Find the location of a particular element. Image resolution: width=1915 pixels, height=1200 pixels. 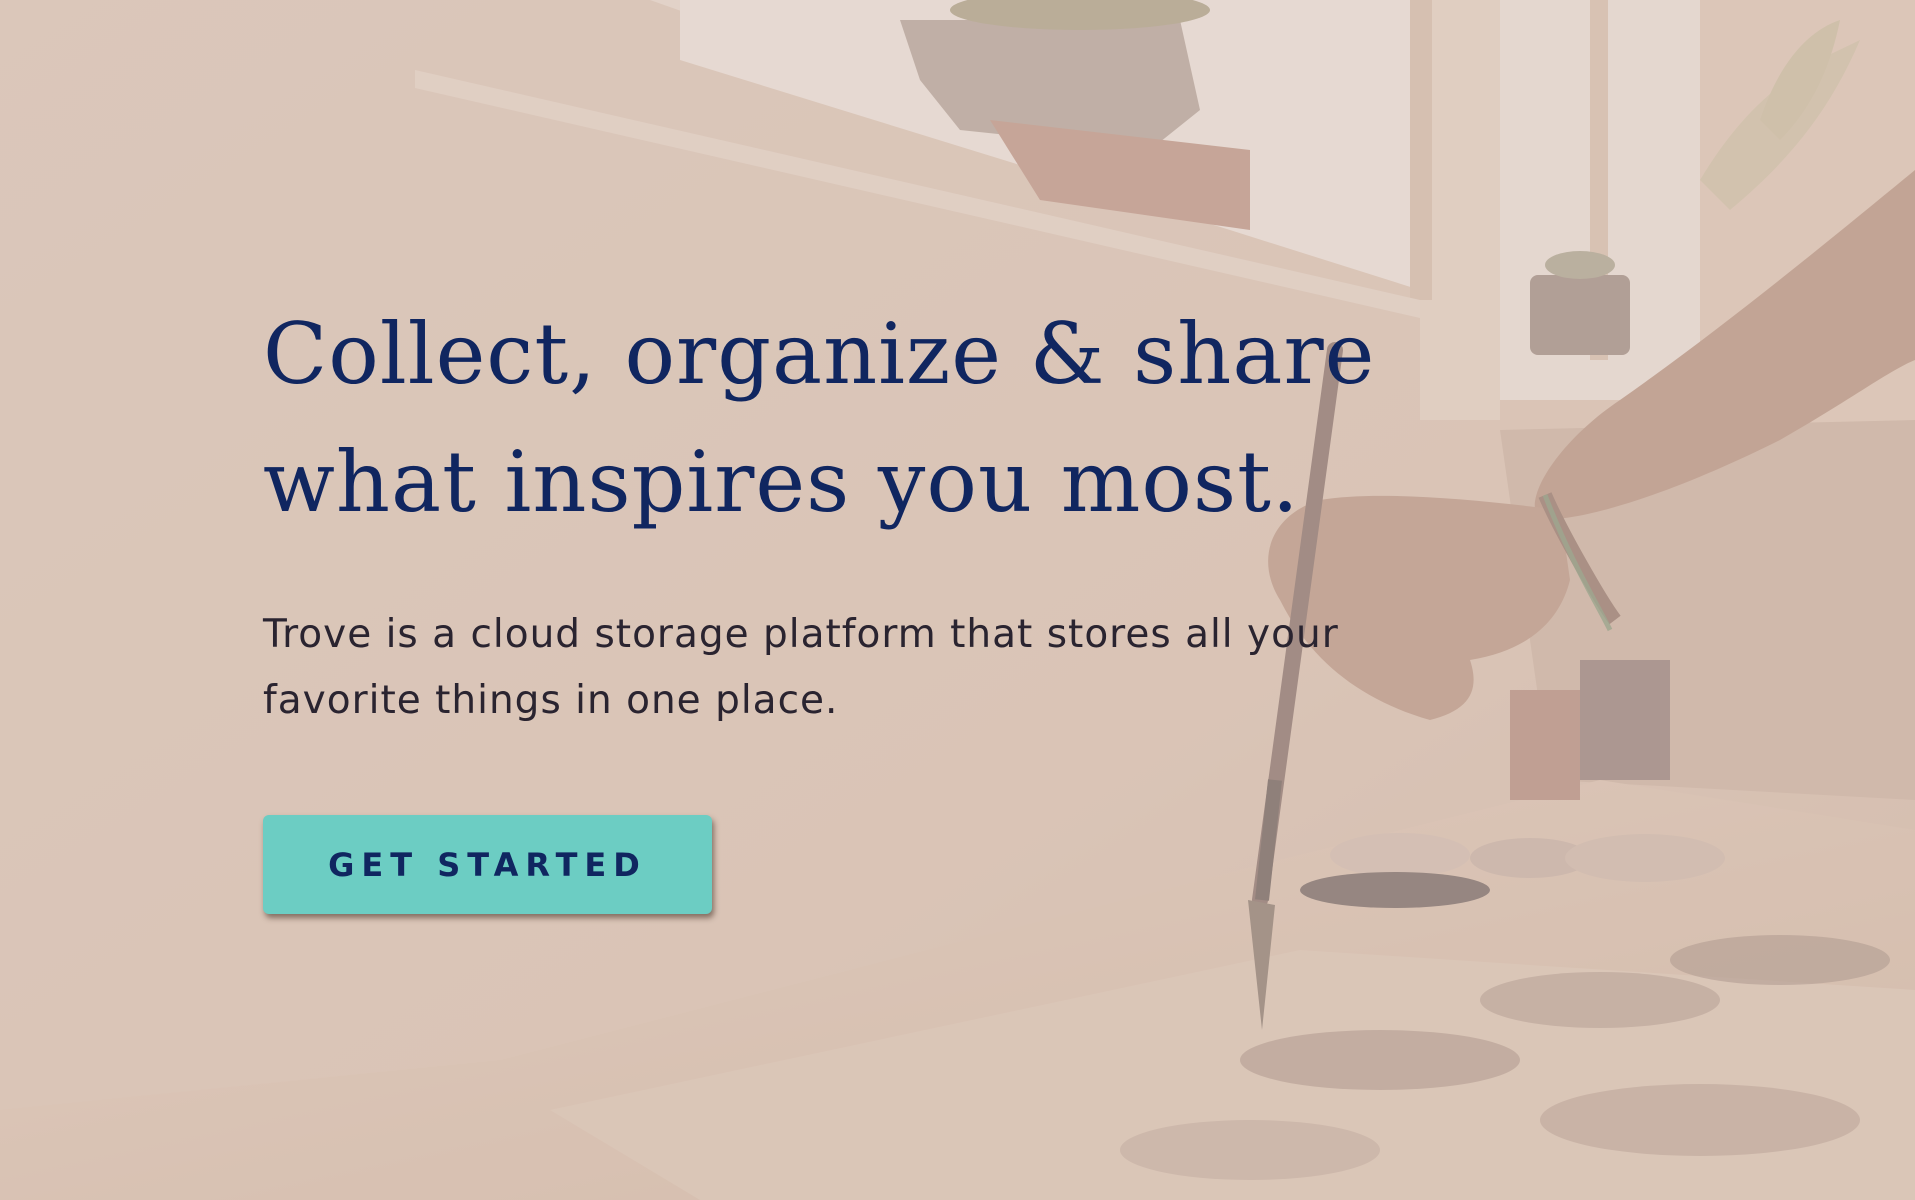

get-started-button: GET STARTED is located at coordinates (487, 864).